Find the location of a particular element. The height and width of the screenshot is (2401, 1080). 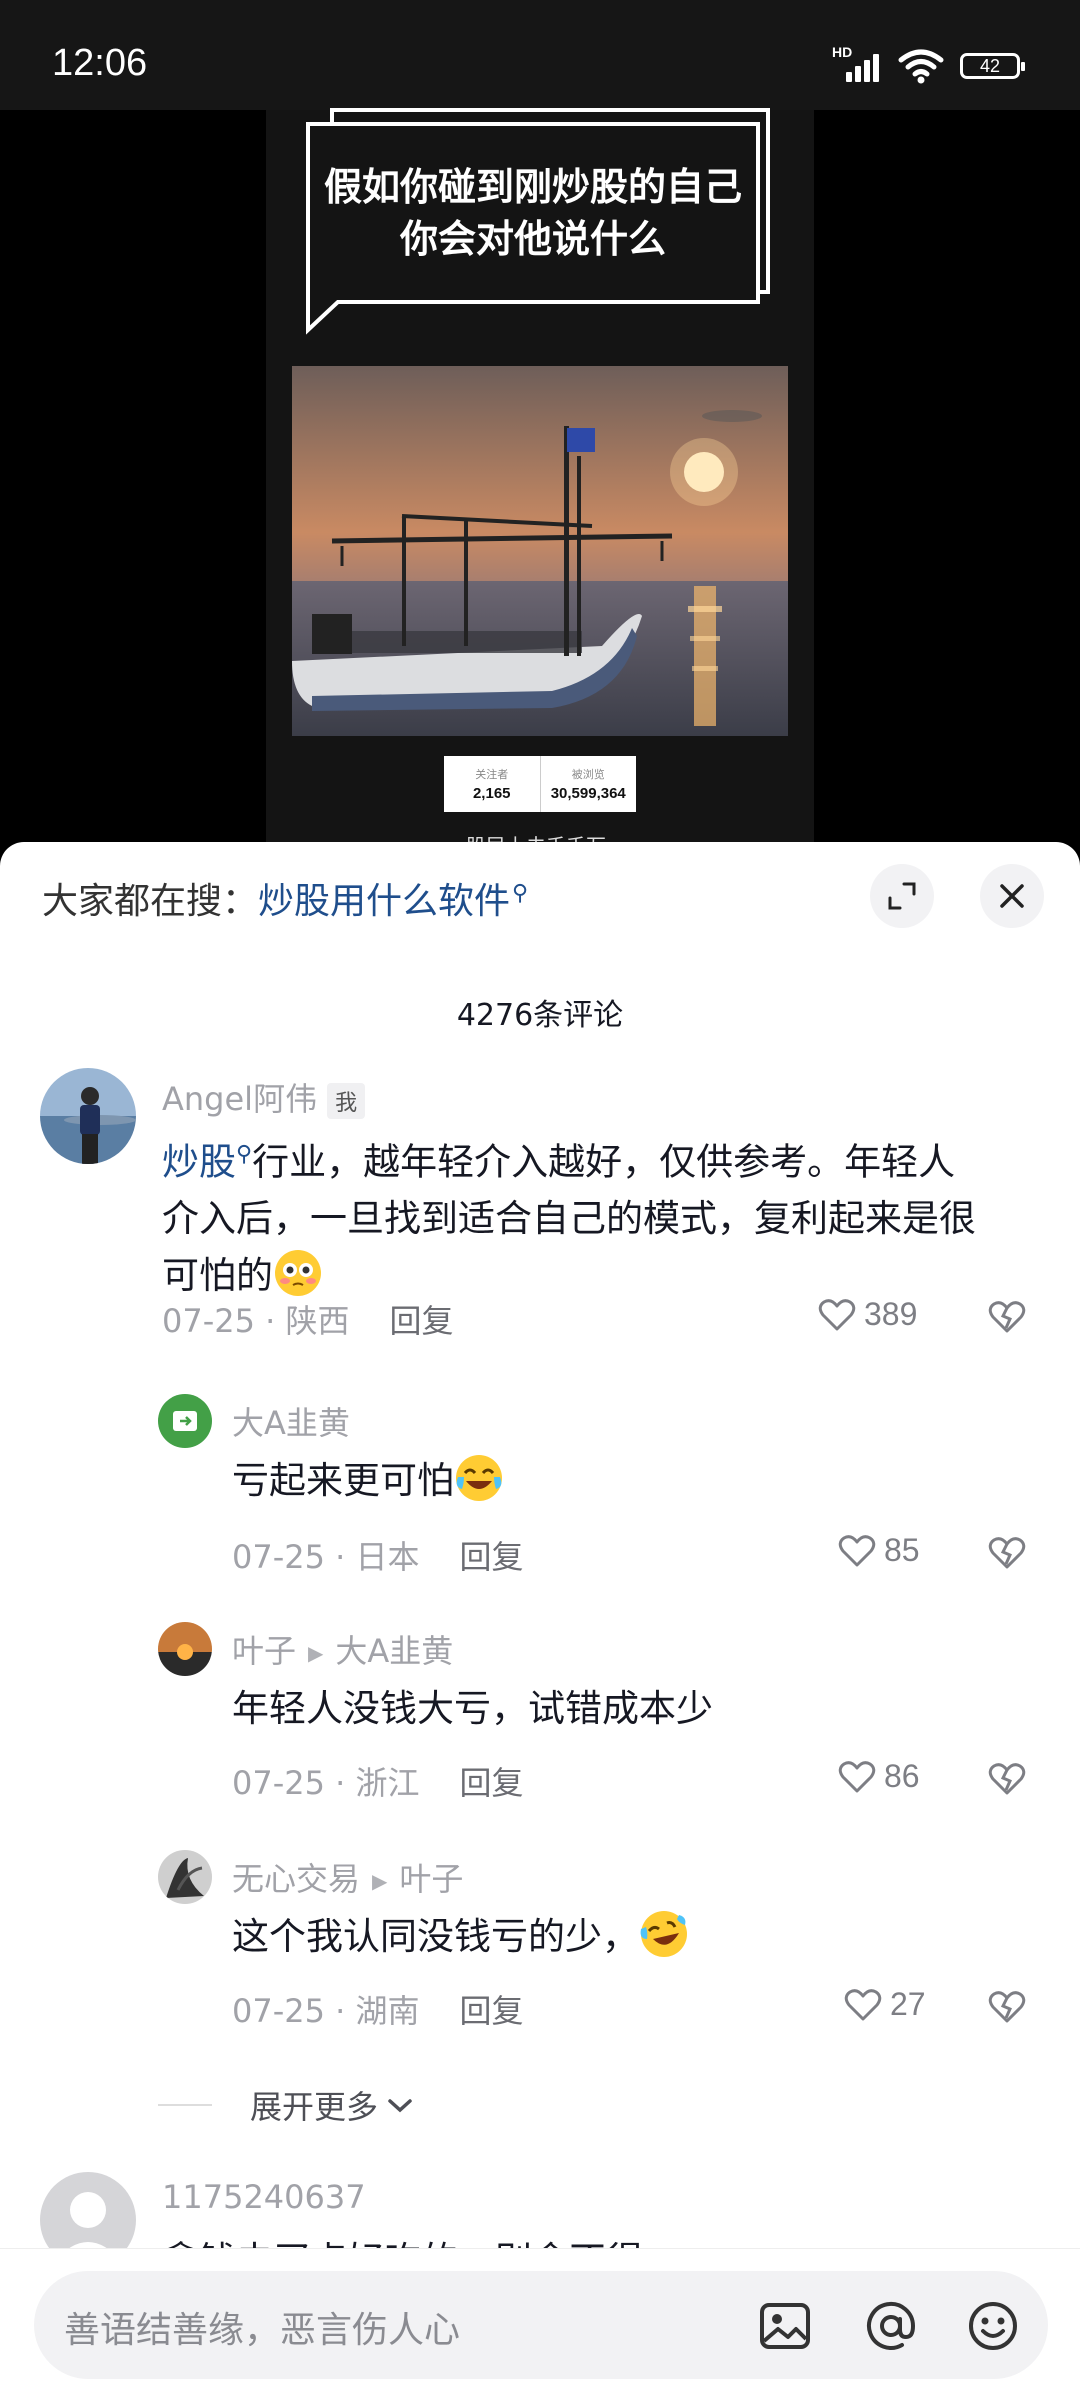

comment-input-bar: 善语结善缘，恶言伤人心 is located at coordinates (540, 2324).